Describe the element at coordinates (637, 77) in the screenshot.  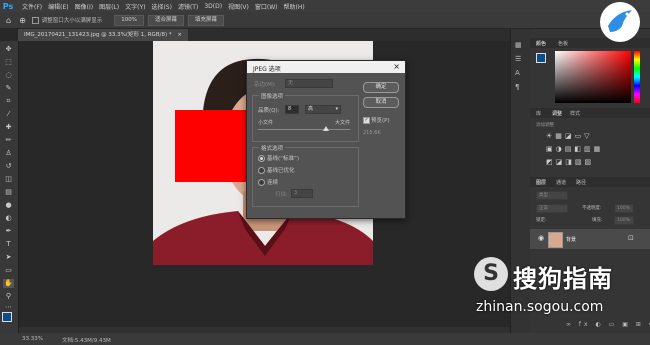
I see `hue-slider` at that location.